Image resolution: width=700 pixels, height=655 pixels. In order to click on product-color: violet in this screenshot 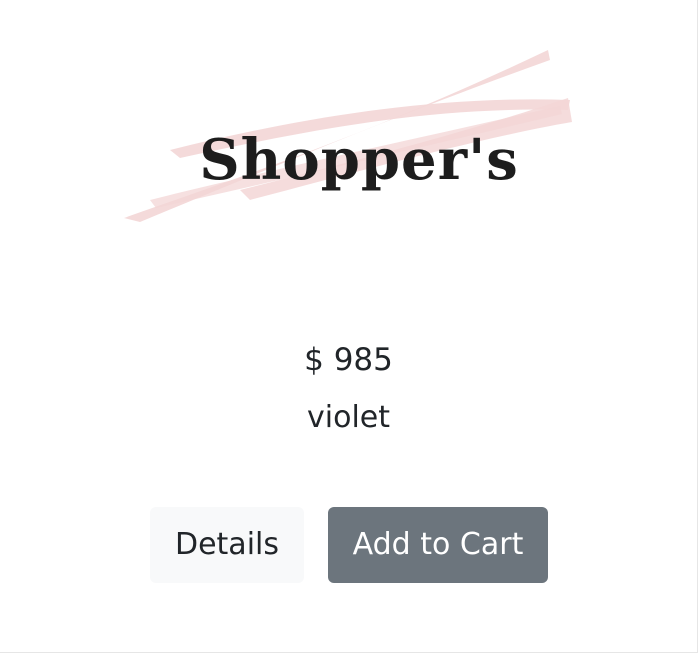, I will do `click(348, 417)`.